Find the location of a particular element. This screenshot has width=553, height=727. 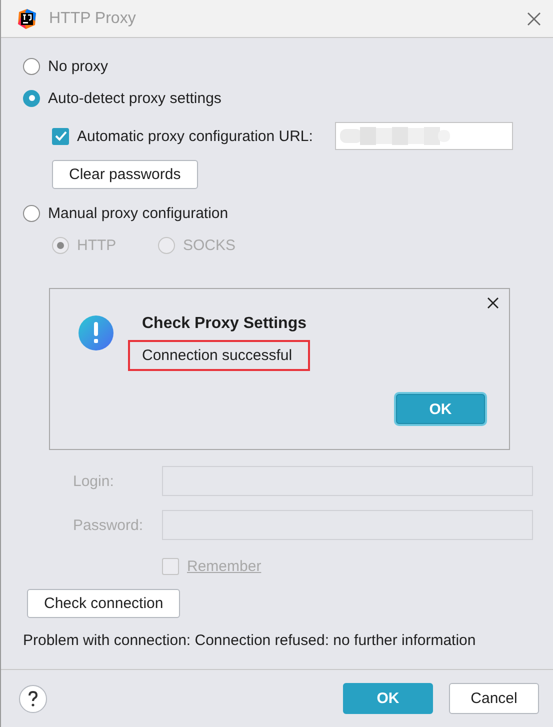

status-message: Problem with connection: Connection refused: no further information is located at coordinates (249, 640).